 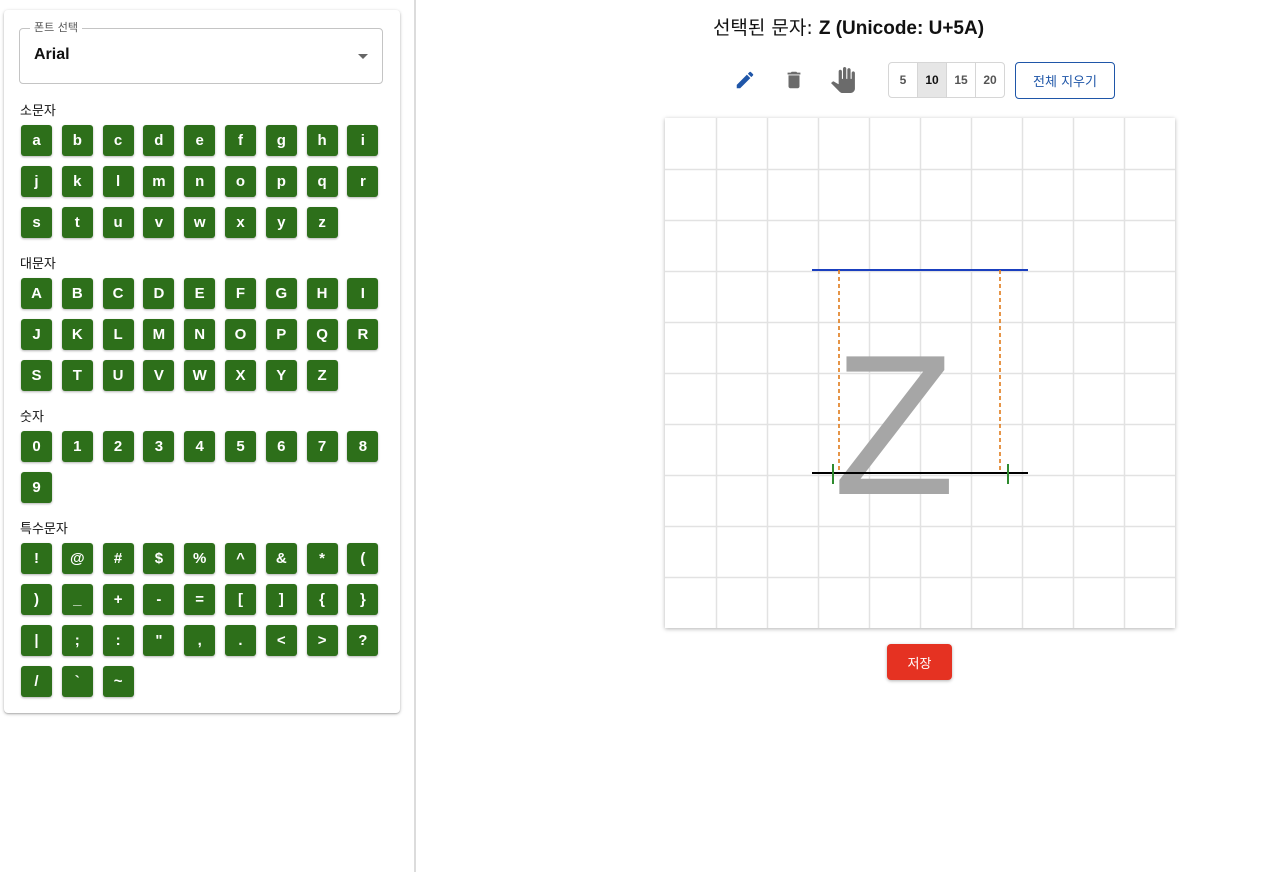 What do you see at coordinates (200, 599) in the screenshot?
I see `char-button: =` at bounding box center [200, 599].